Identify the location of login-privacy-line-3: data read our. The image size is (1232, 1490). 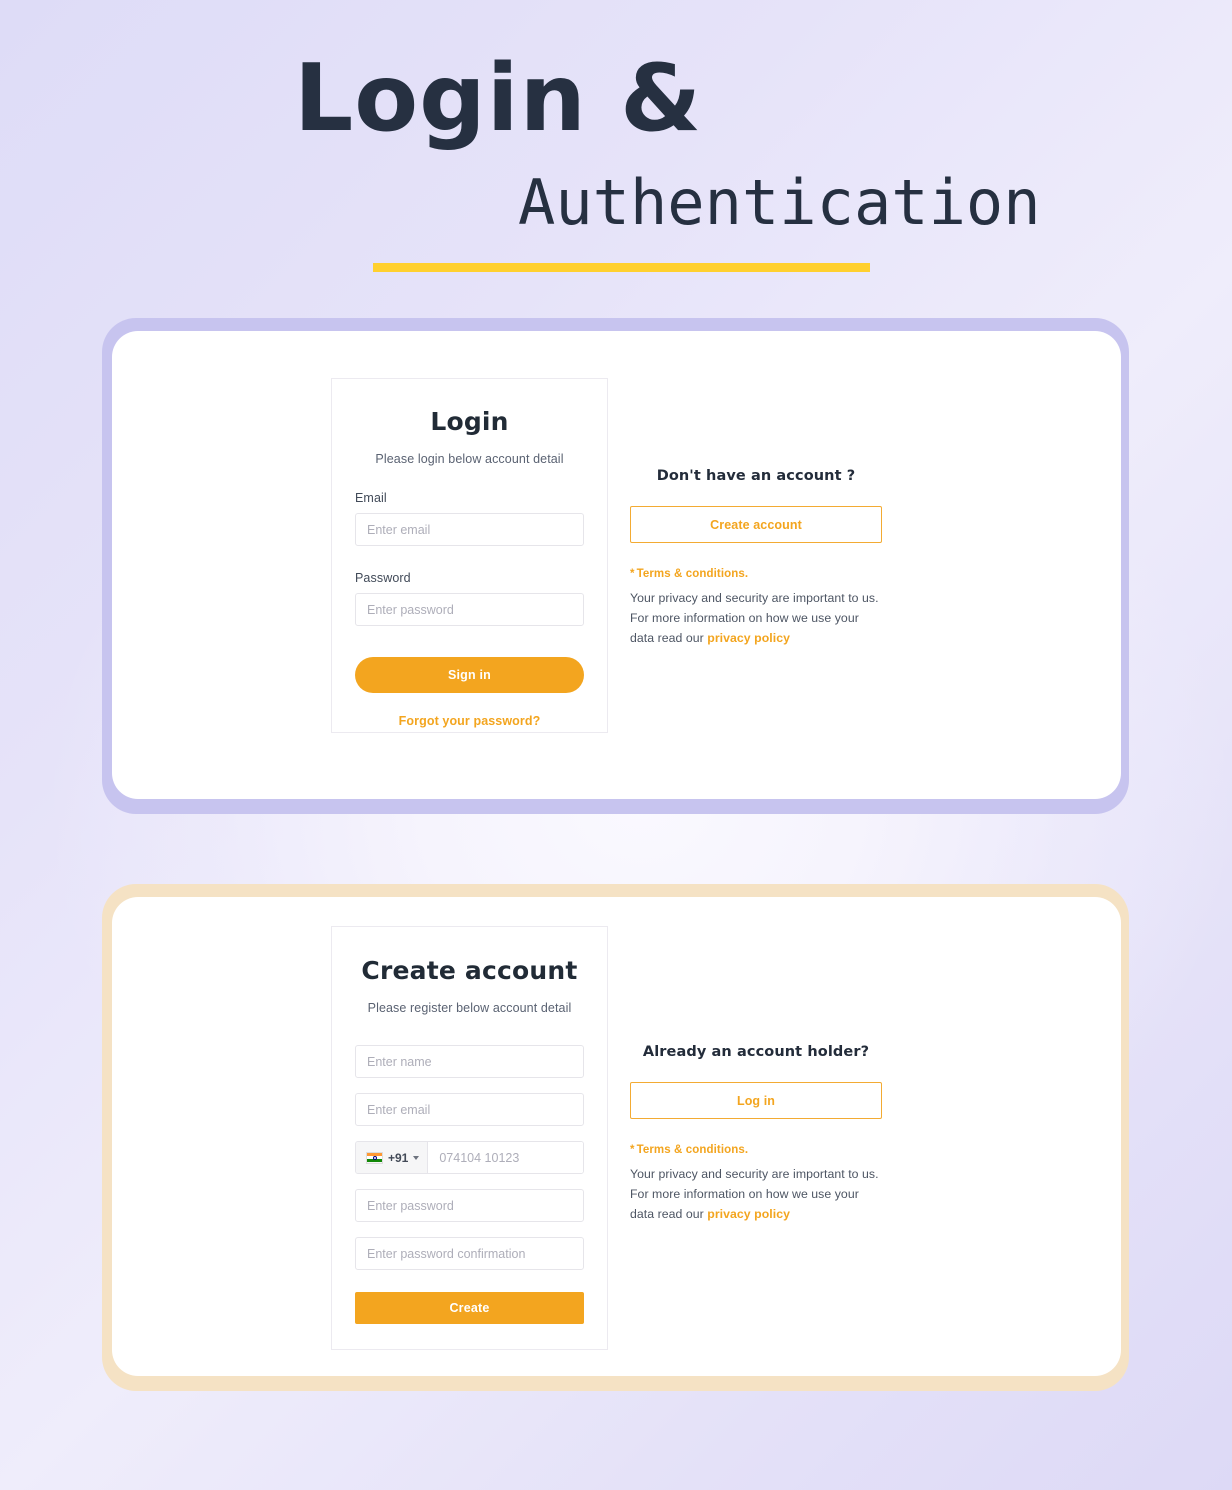
(669, 637).